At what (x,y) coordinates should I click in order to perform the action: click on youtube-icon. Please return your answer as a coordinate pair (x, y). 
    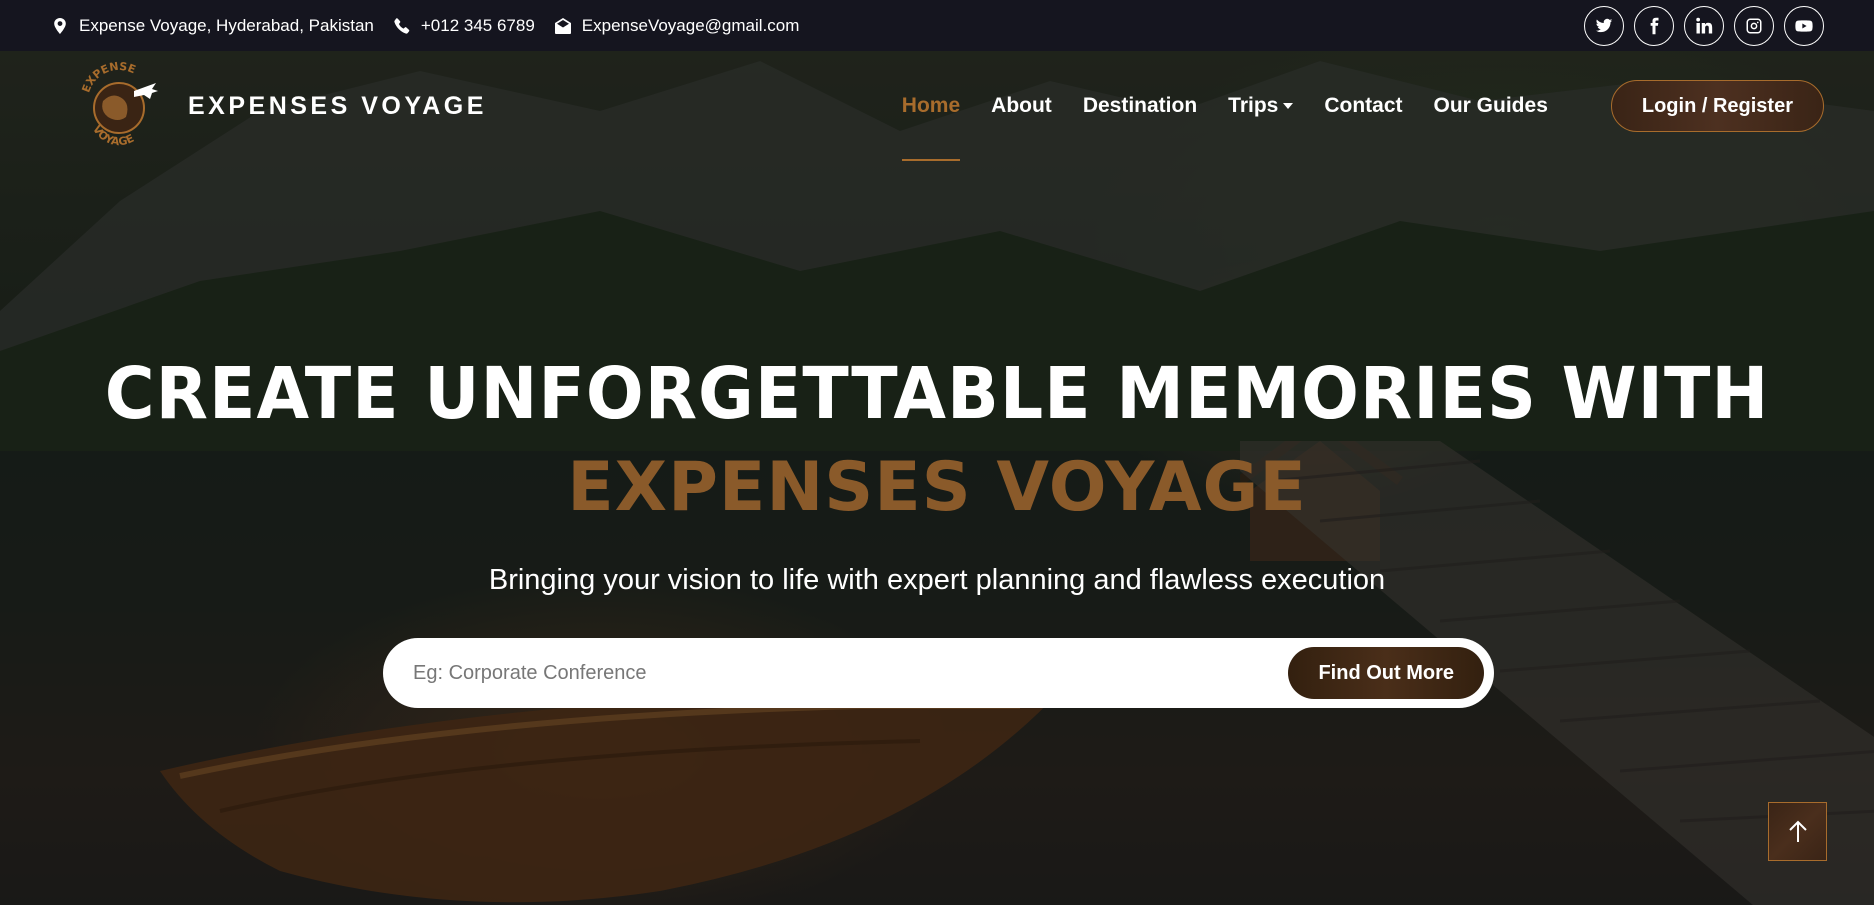
    Looking at the image, I should click on (1804, 25).